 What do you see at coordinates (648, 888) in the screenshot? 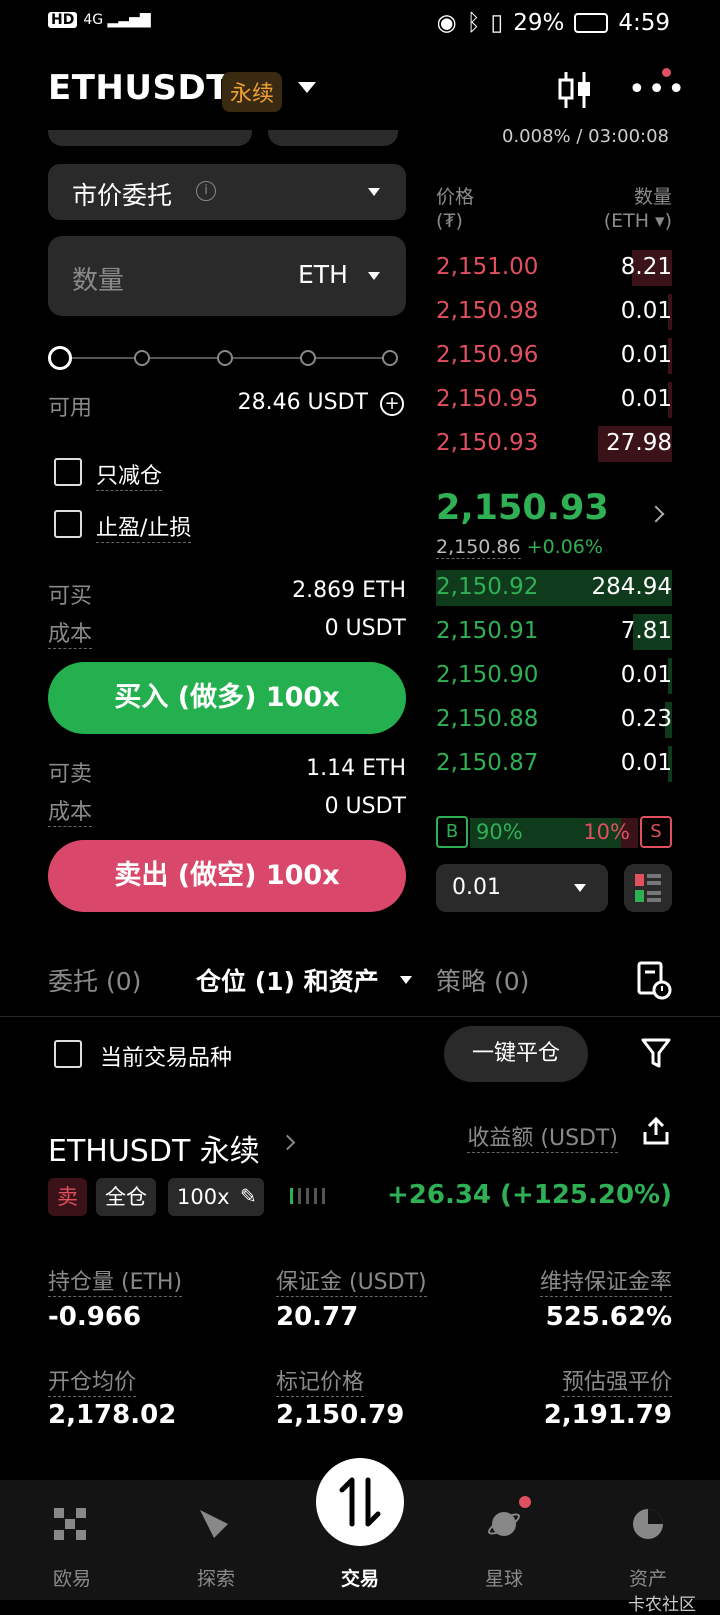
I see `book-layout-button` at bounding box center [648, 888].